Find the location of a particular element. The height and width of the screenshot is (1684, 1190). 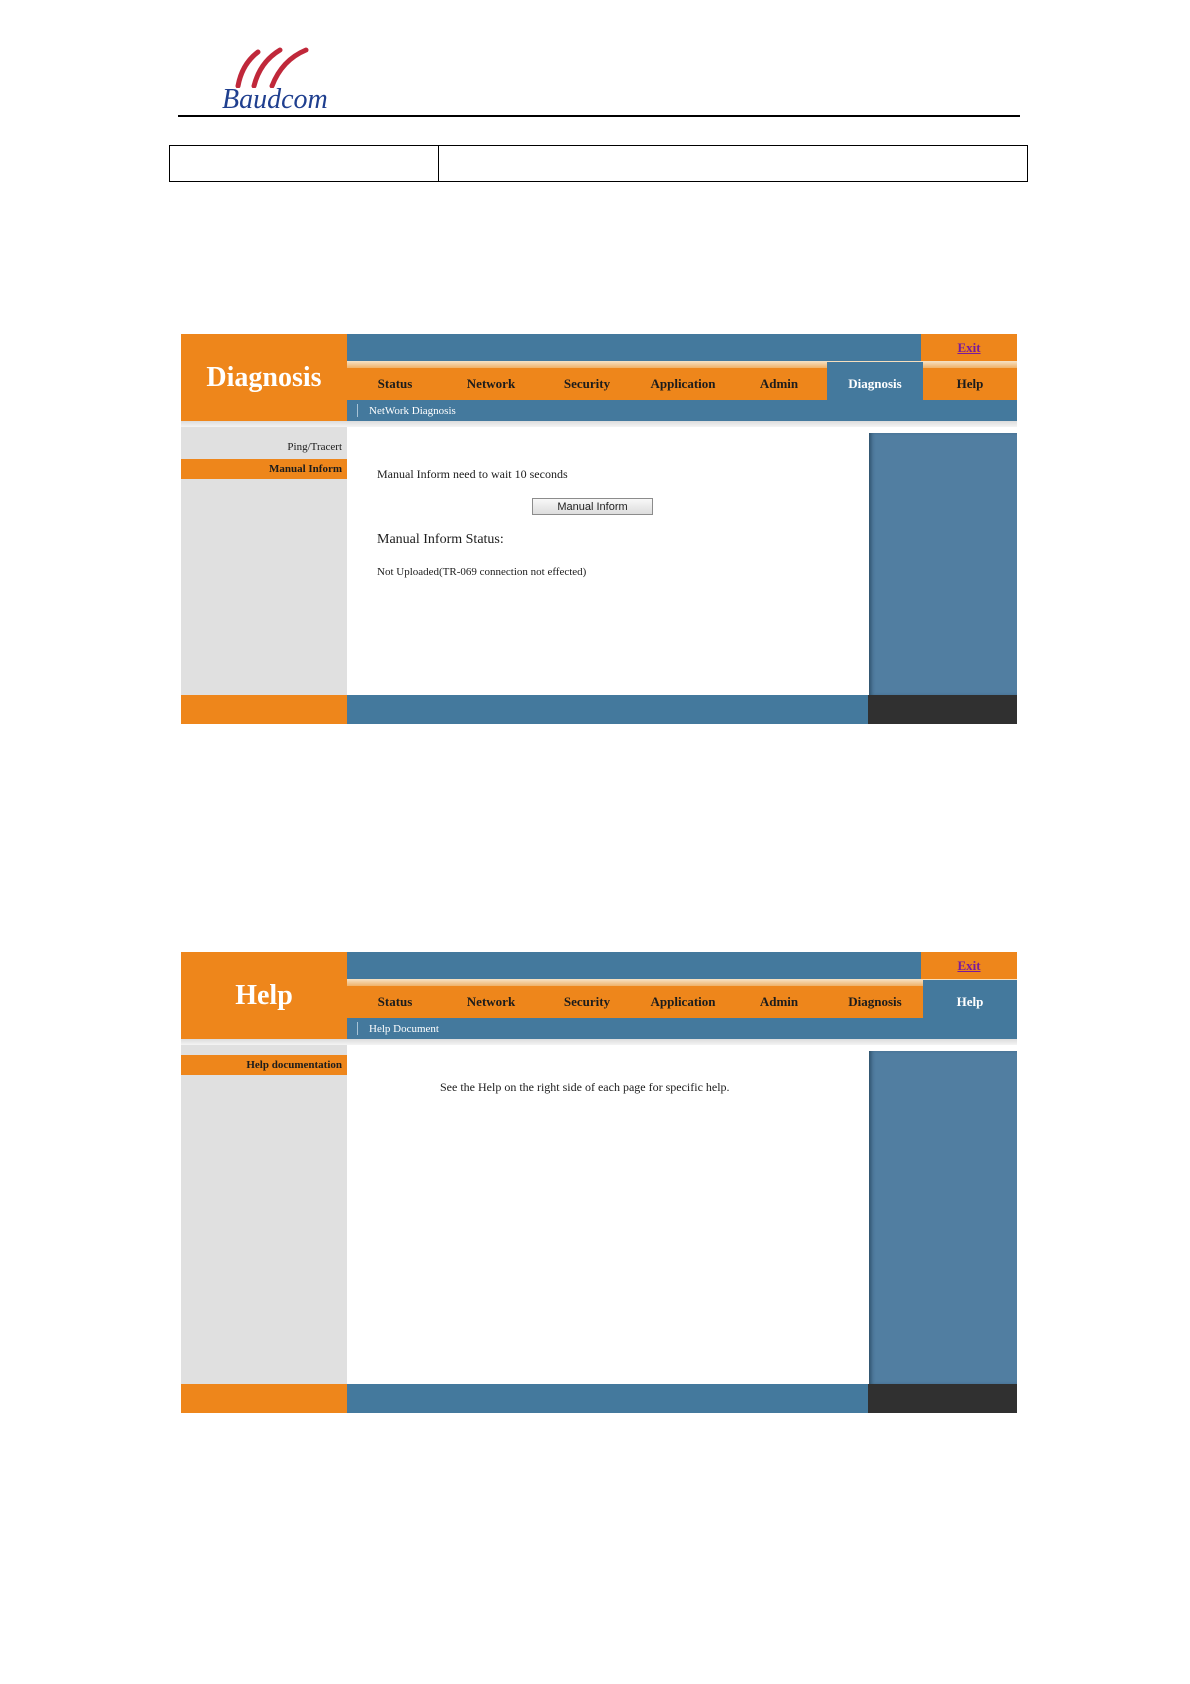

wait-notice: Manual Inform need to wait 10 seconds is located at coordinates (472, 474).